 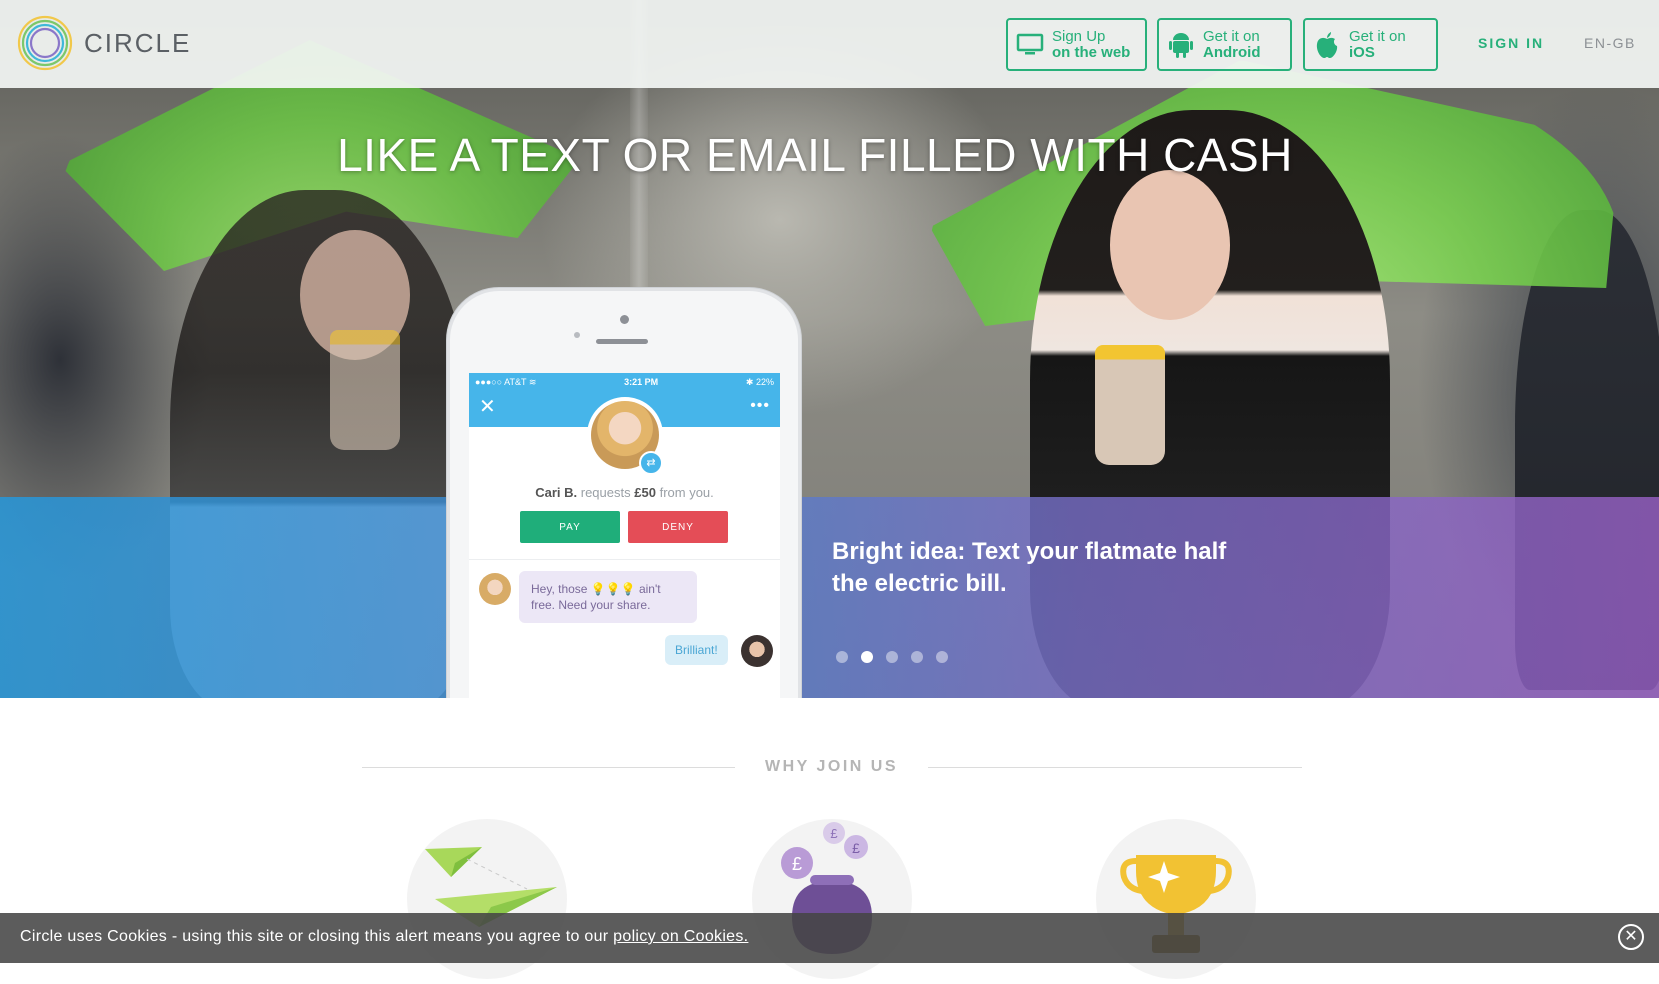 What do you see at coordinates (605, 492) in the screenshot?
I see `request-verb: requests` at bounding box center [605, 492].